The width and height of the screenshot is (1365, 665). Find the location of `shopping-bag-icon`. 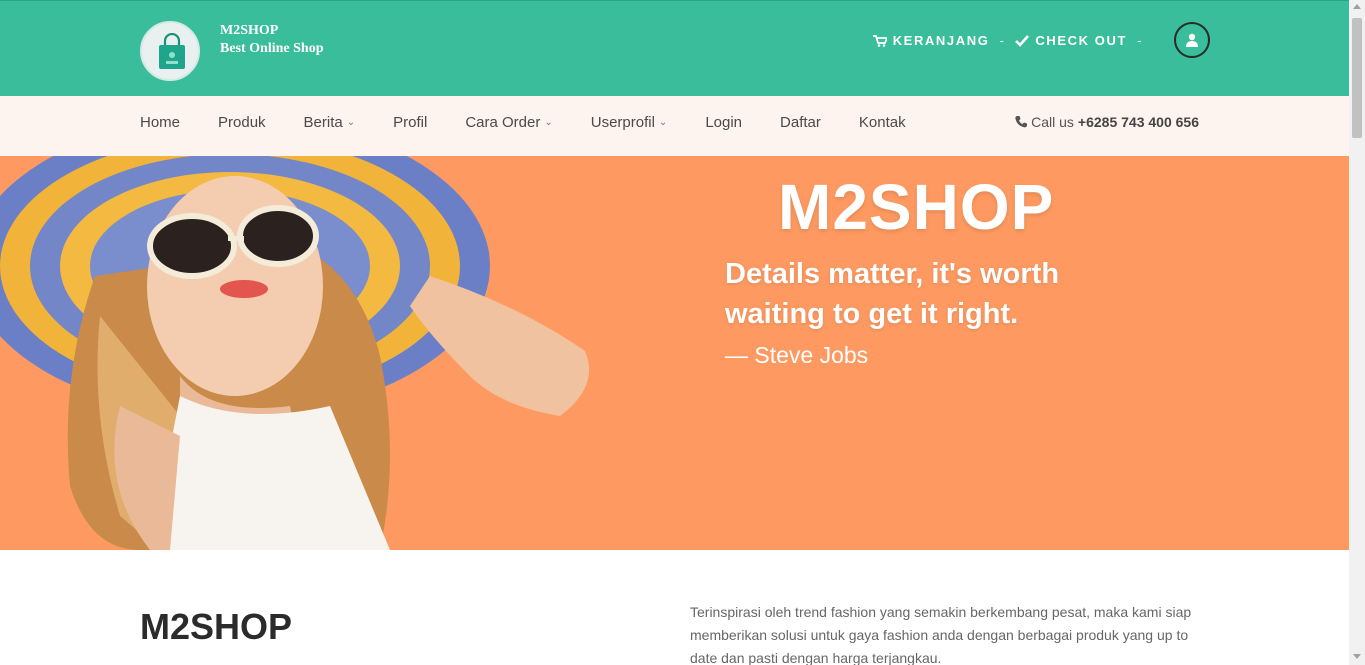

shopping-bag-icon is located at coordinates (172, 51).